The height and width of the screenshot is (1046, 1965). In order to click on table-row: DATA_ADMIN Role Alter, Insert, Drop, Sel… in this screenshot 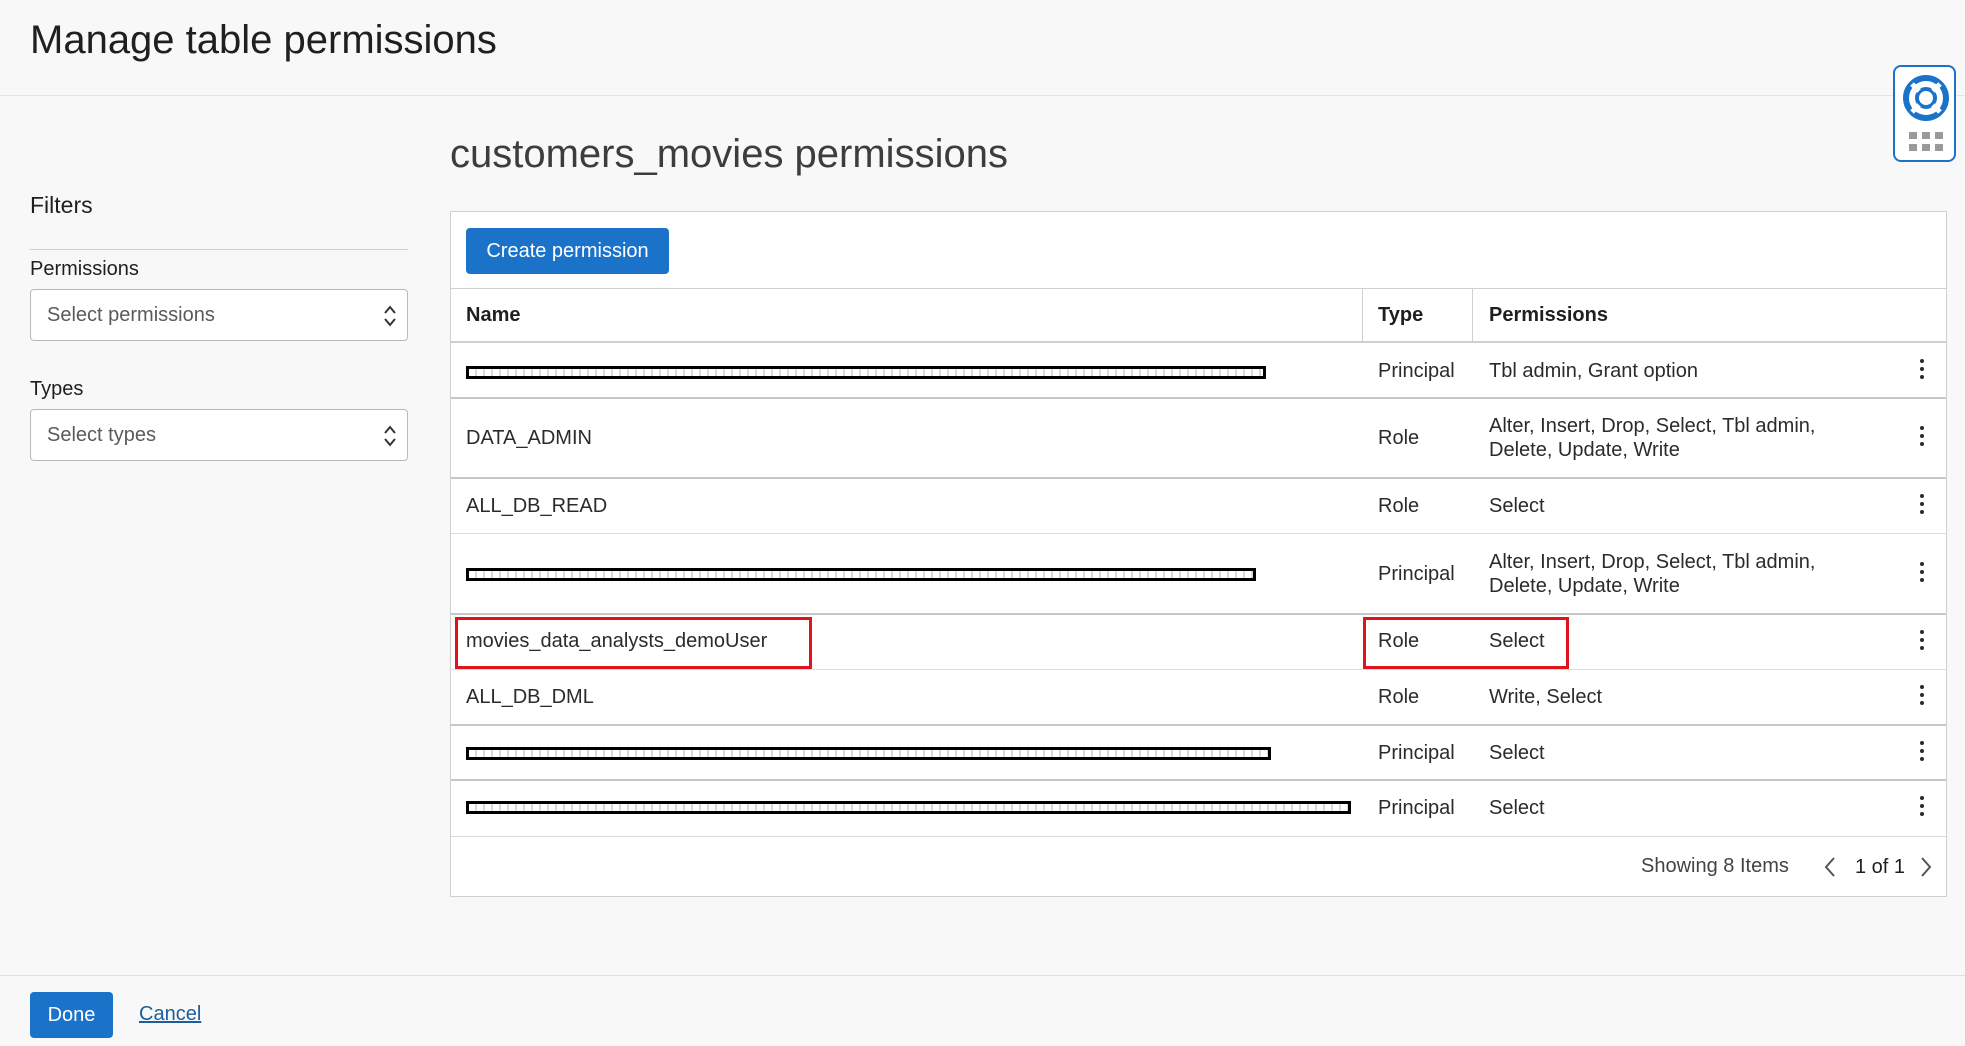, I will do `click(1198, 439)`.